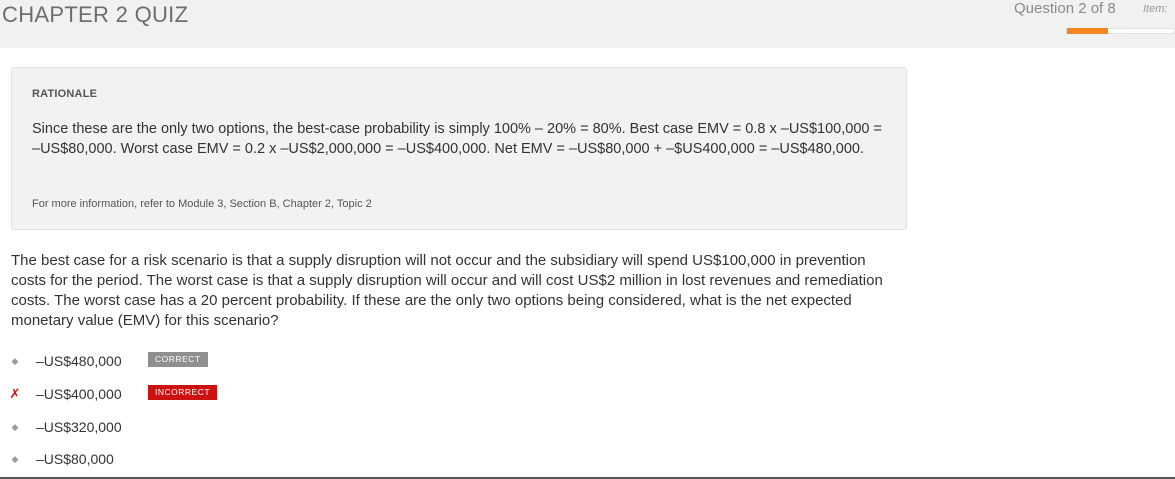 This screenshot has height=479, width=1175. I want to click on question-counter: Question 2 of 8, so click(1065, 8).